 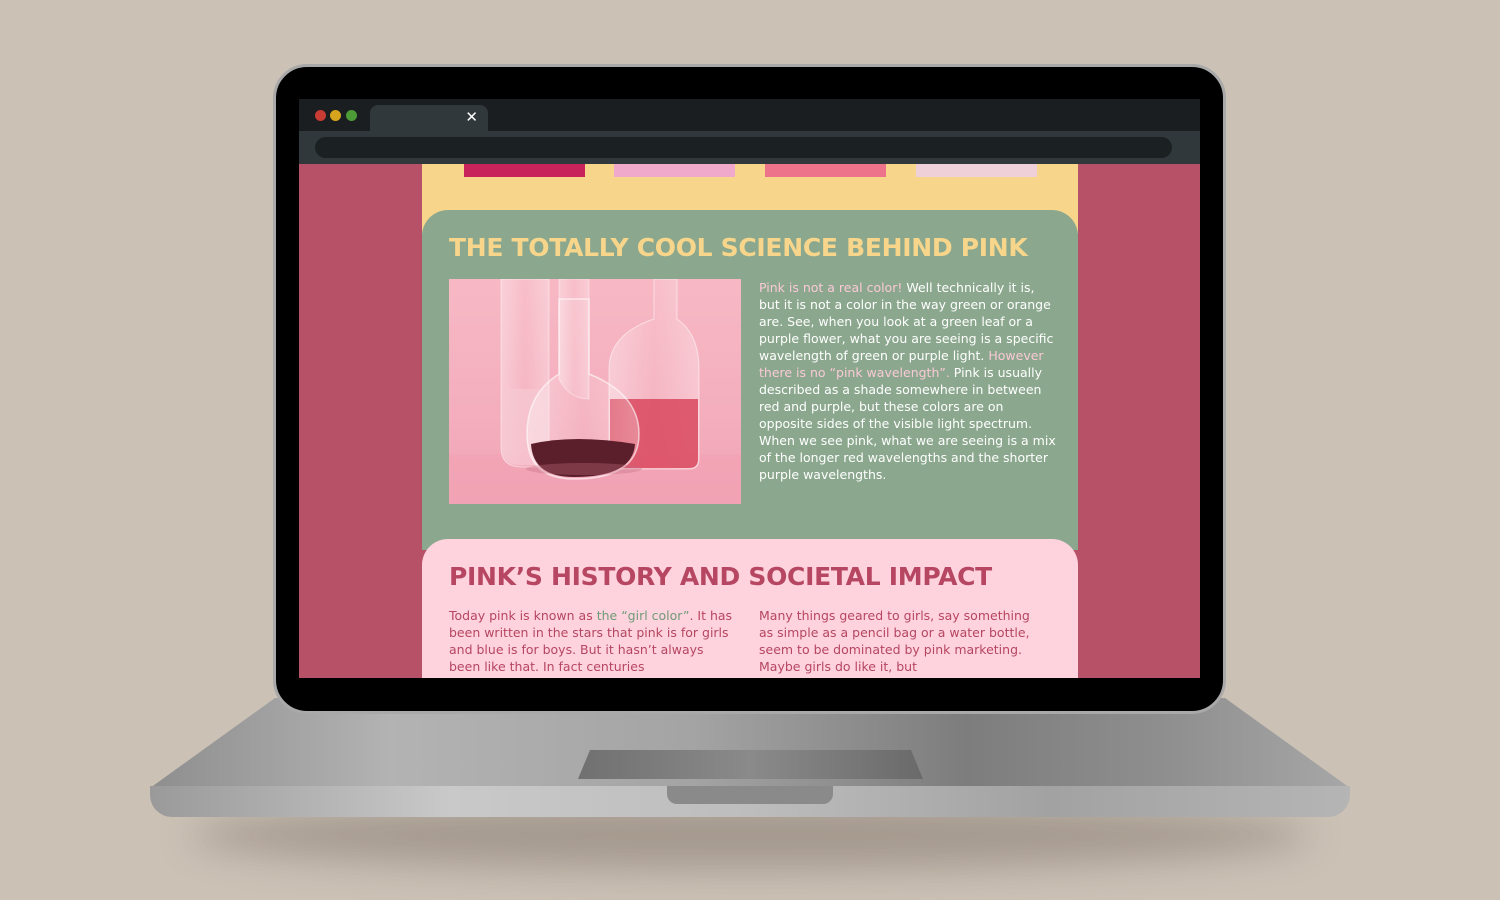 I want to click on history-left-highlight: the “girl color”, so click(x=643, y=615).